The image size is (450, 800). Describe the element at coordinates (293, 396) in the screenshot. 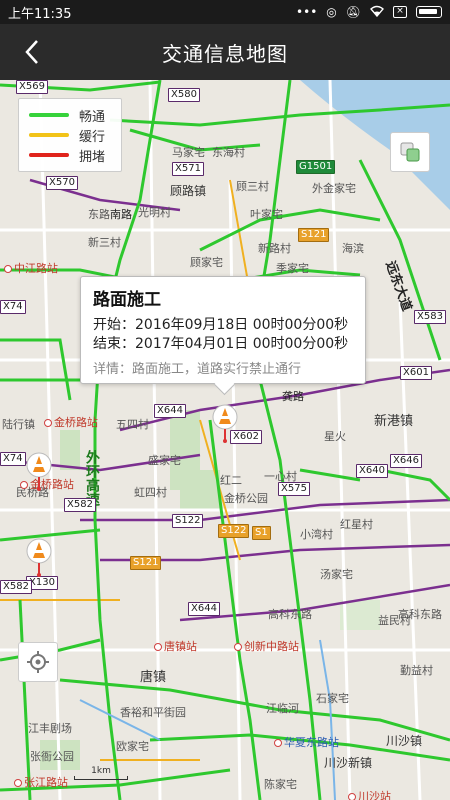

I see `road-label: 龚路` at that location.